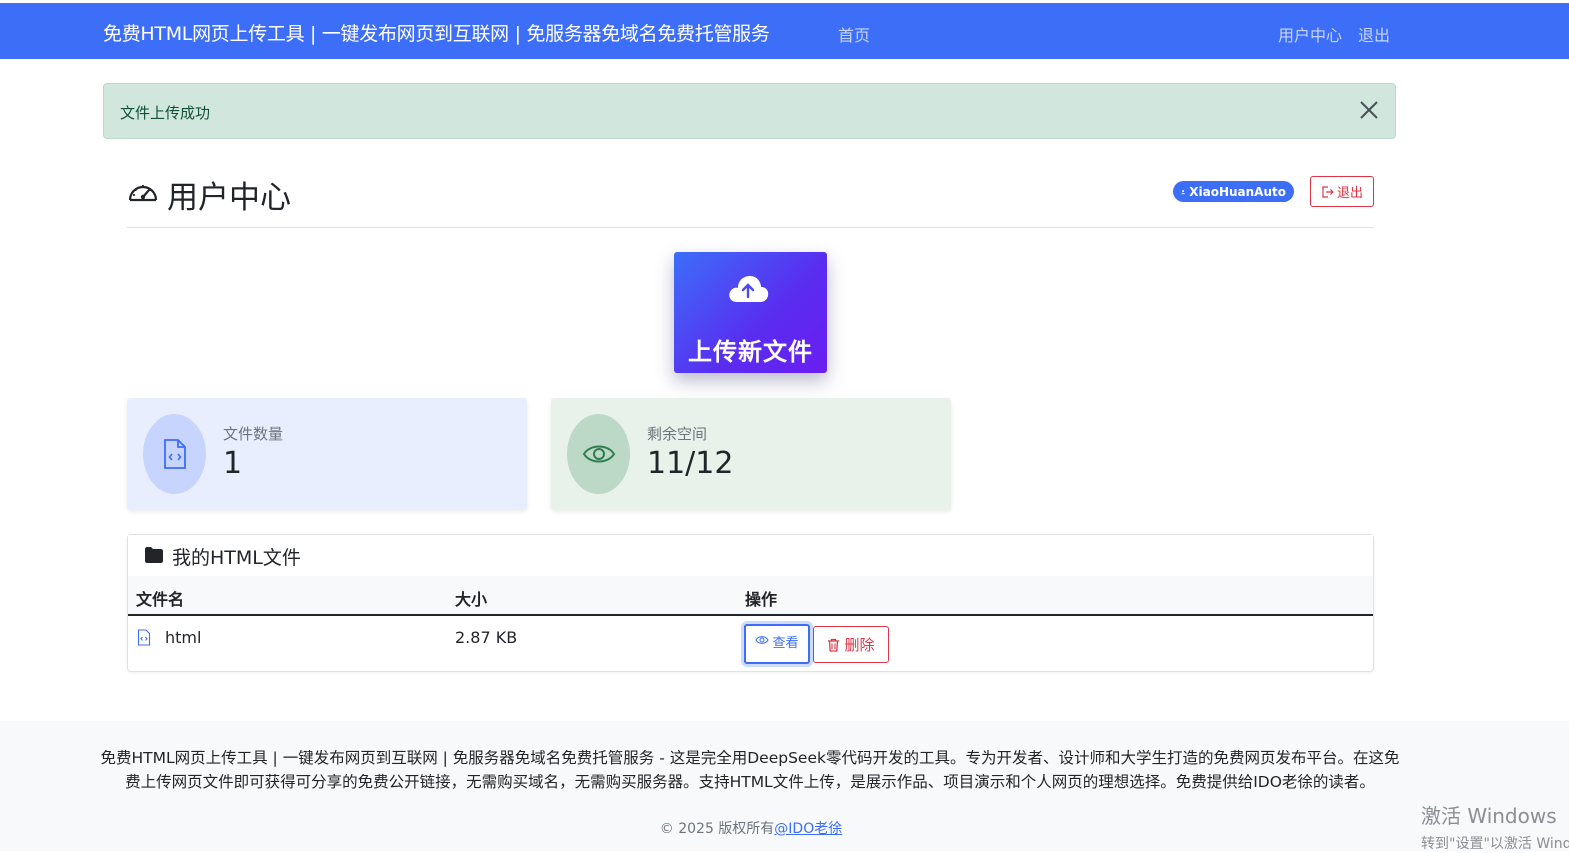  What do you see at coordinates (751, 454) in the screenshot?
I see `remaining-space-card: 剩余空间 11/12` at bounding box center [751, 454].